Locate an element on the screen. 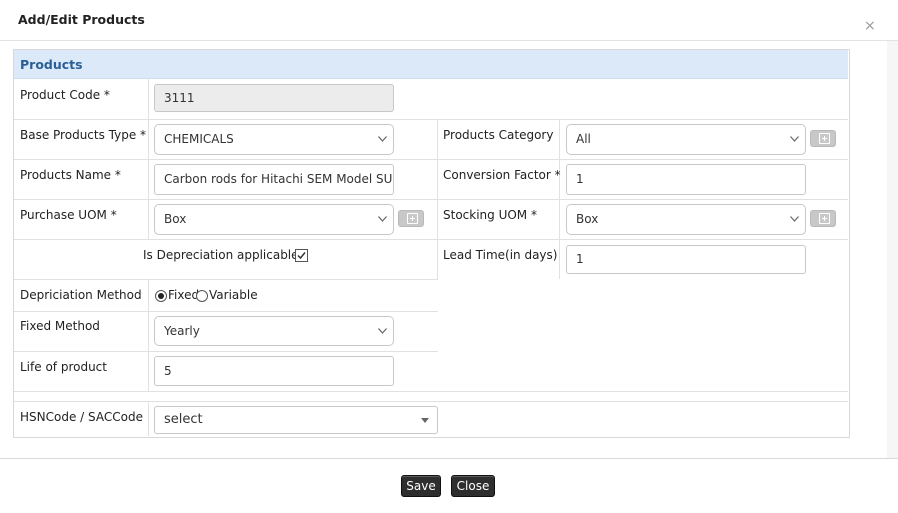 This screenshot has width=898, height=513. close-button: Close is located at coordinates (473, 486).